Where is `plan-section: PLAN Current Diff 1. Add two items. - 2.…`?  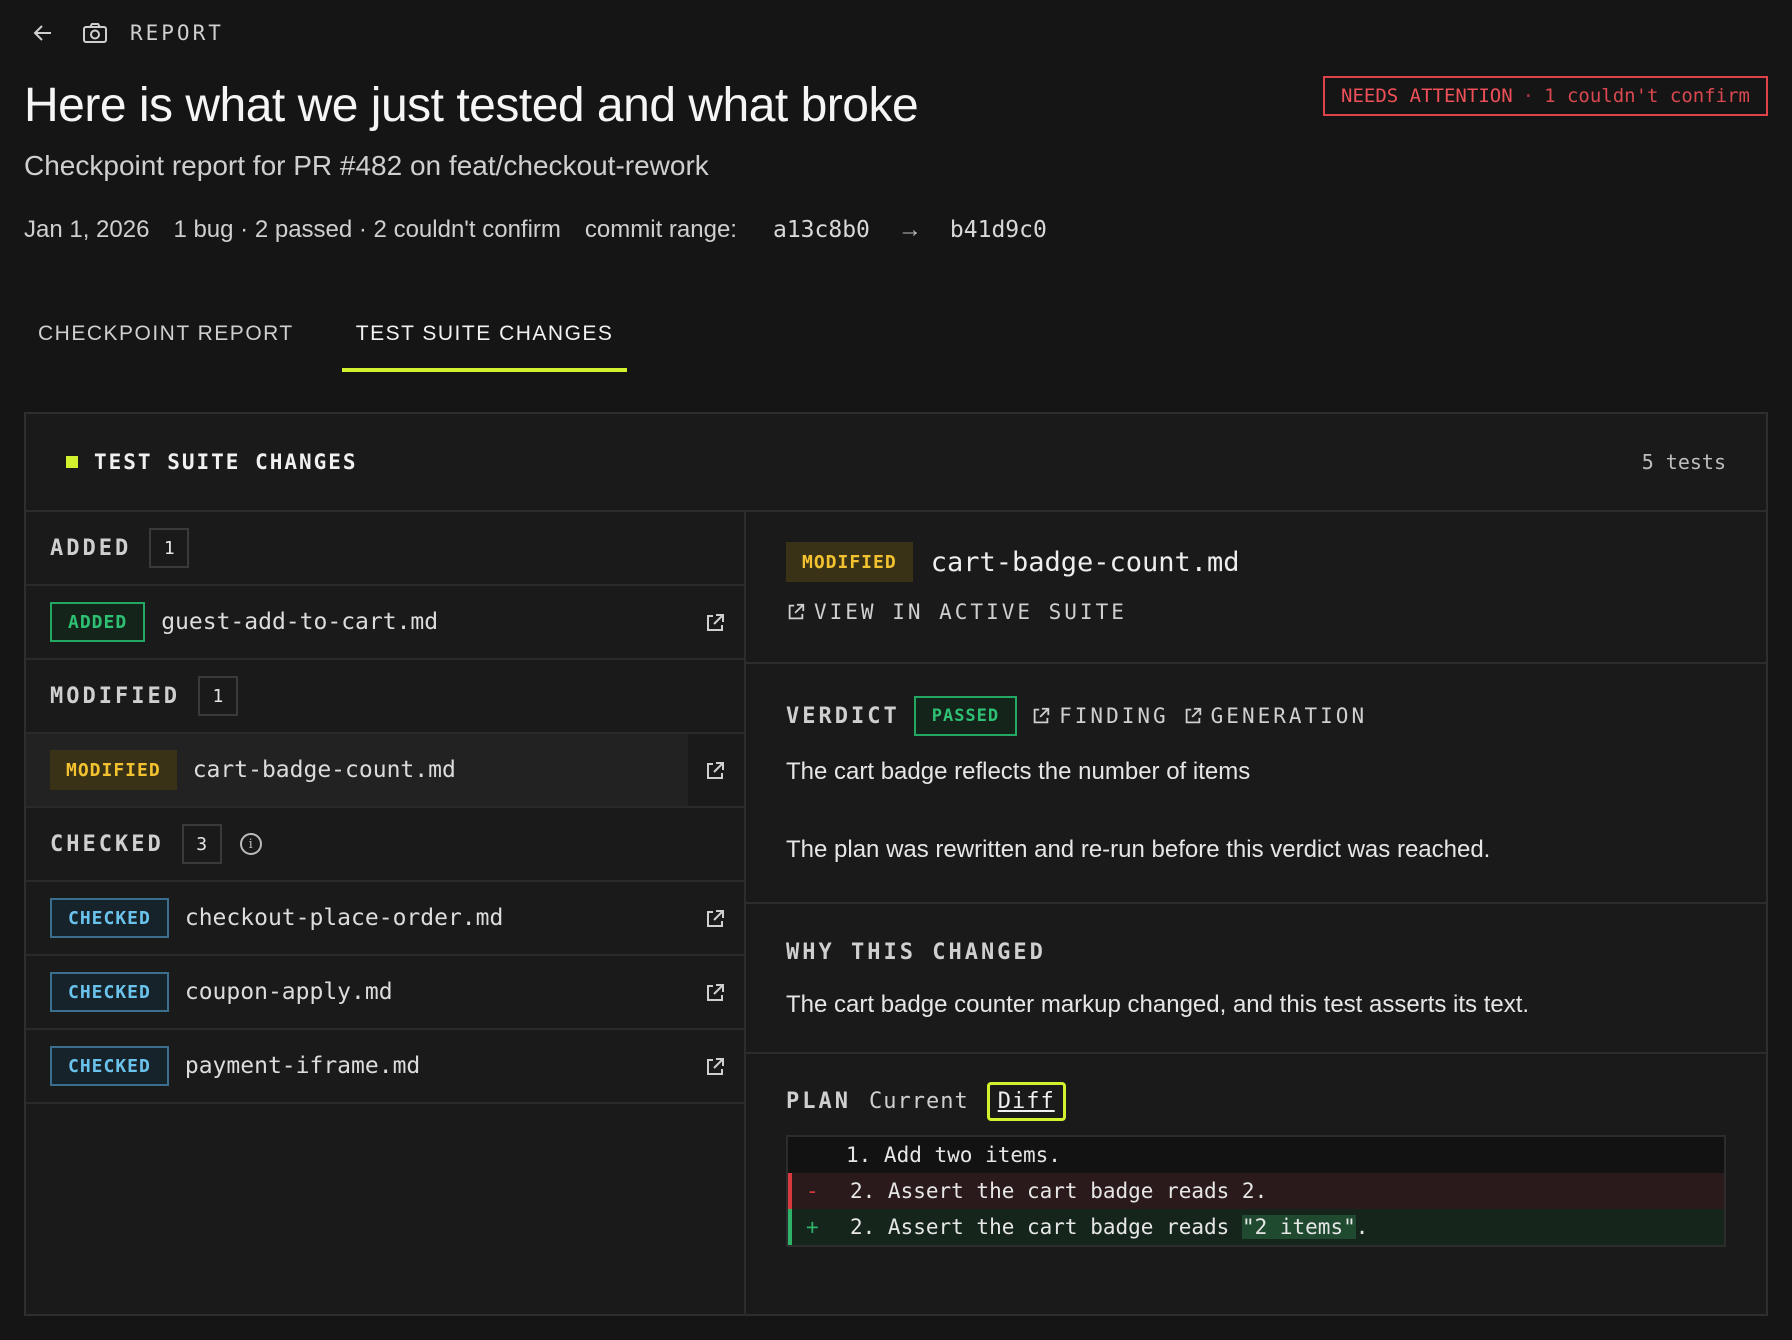
plan-section: PLAN Current Diff 1. Add two items. - 2.… is located at coordinates (1256, 1150).